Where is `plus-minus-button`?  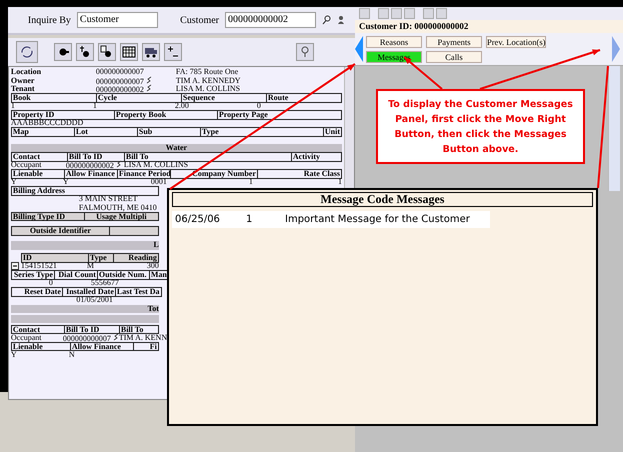 plus-minus-button is located at coordinates (173, 52).